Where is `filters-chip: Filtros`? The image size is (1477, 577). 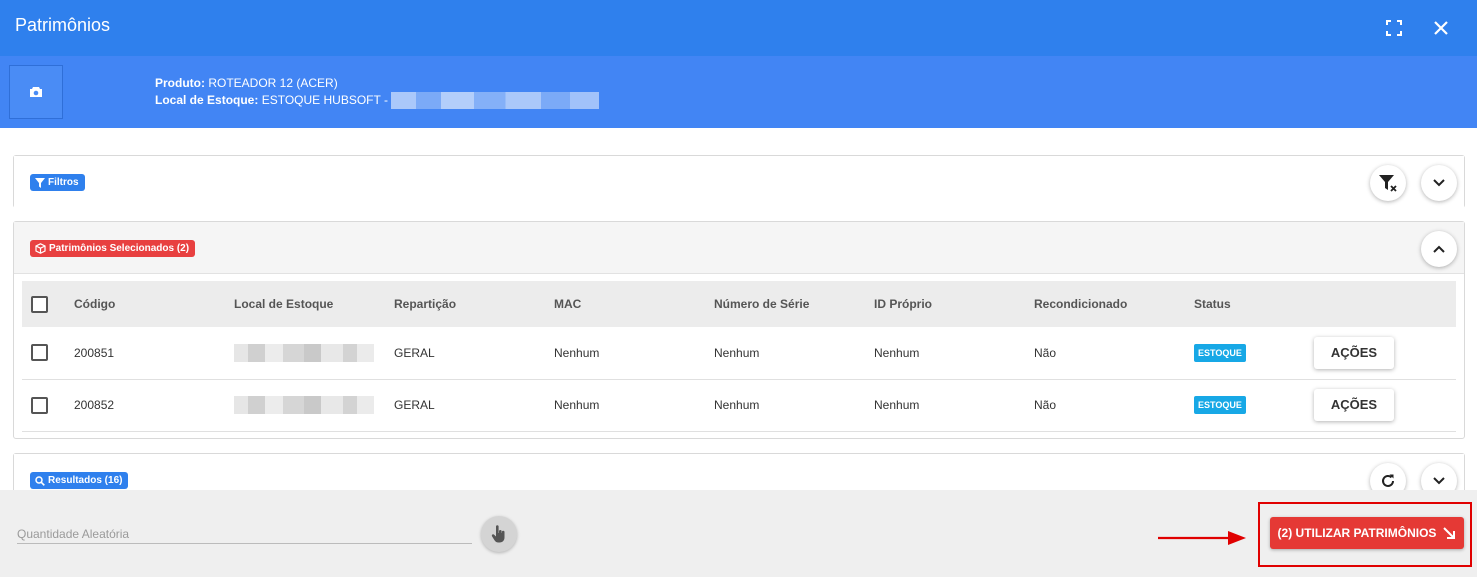 filters-chip: Filtros is located at coordinates (57, 182).